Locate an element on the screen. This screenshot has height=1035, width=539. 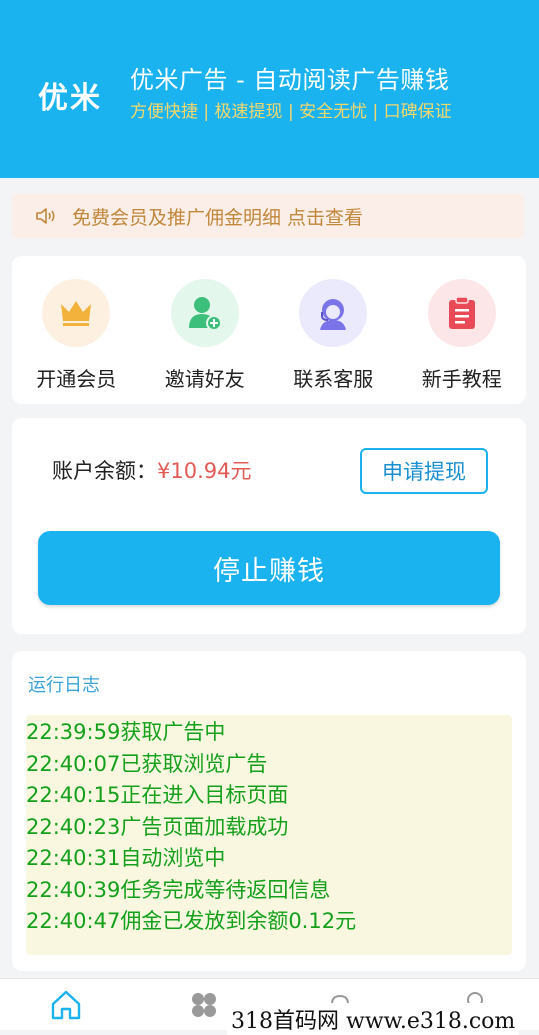
quick-menu: 开通会员 邀请好友 联系客服 新手教程 is located at coordinates (269, 330).